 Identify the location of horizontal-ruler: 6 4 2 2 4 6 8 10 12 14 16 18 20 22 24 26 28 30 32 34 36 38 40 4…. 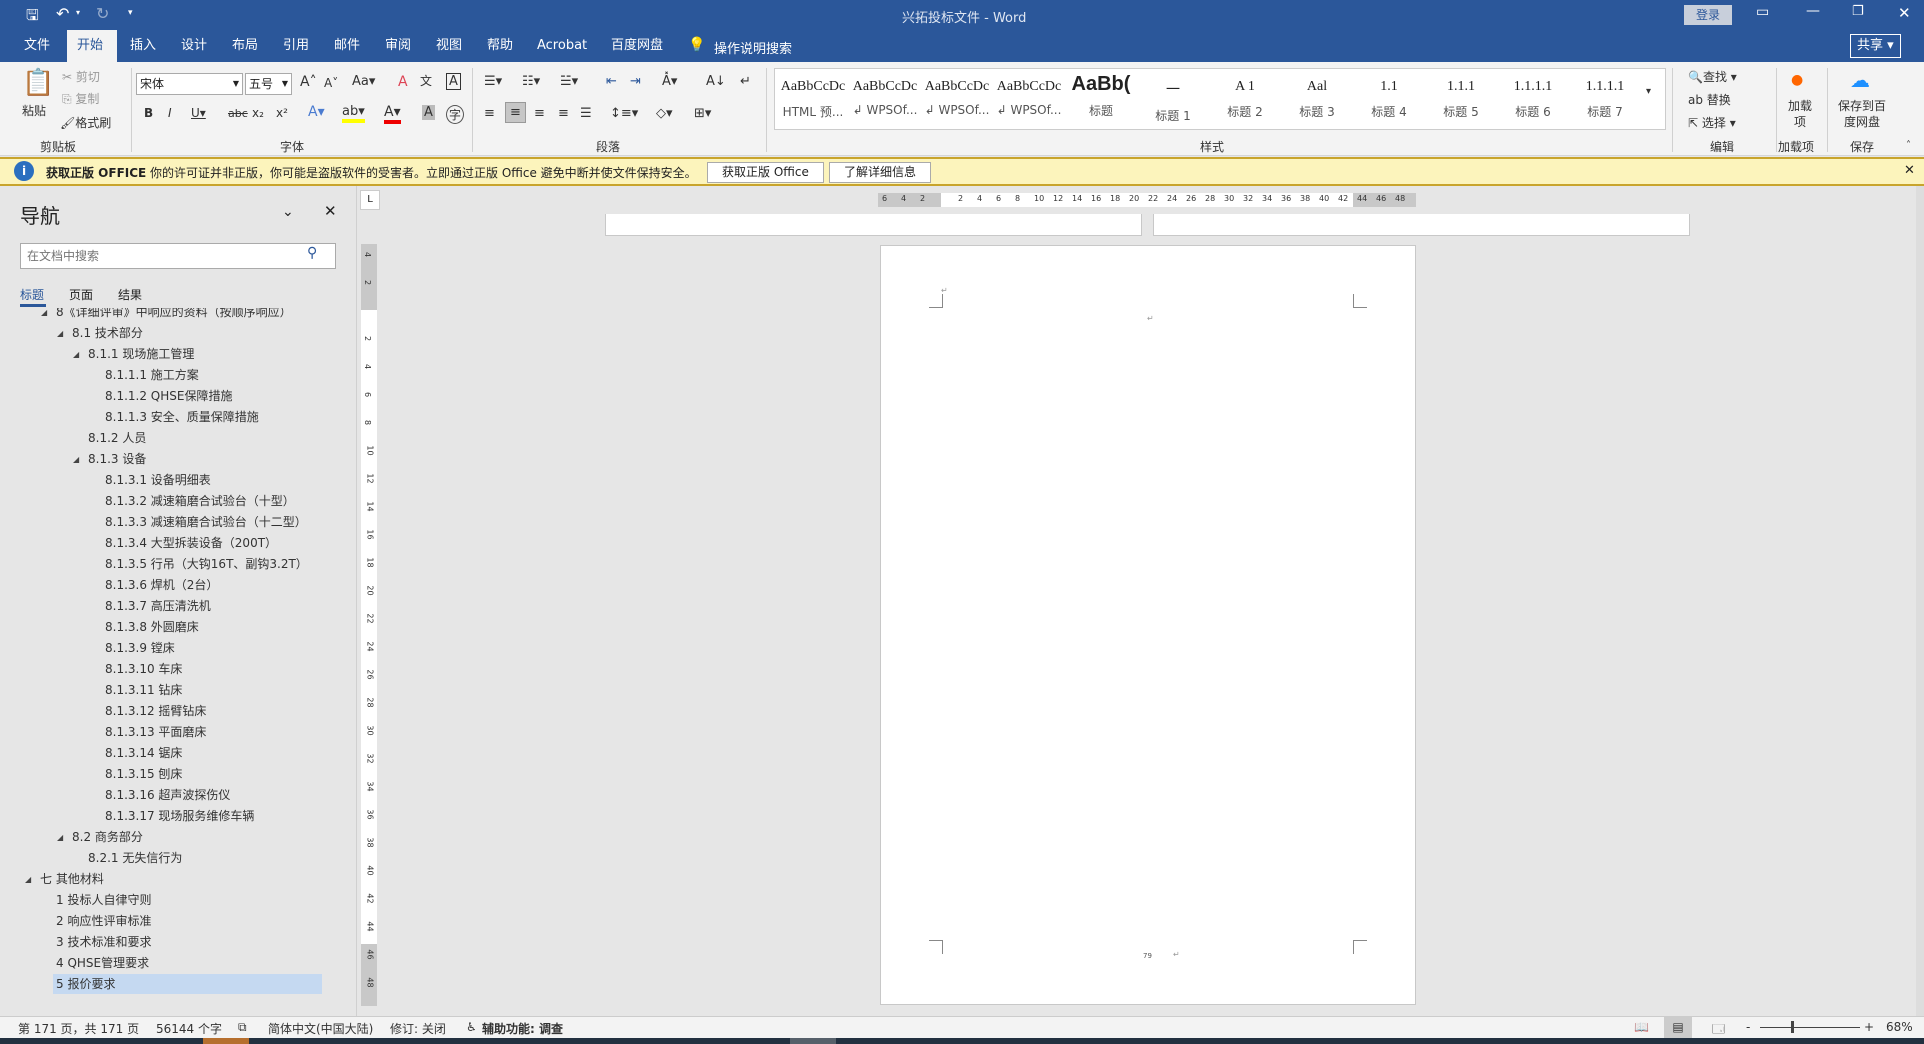
(1147, 200).